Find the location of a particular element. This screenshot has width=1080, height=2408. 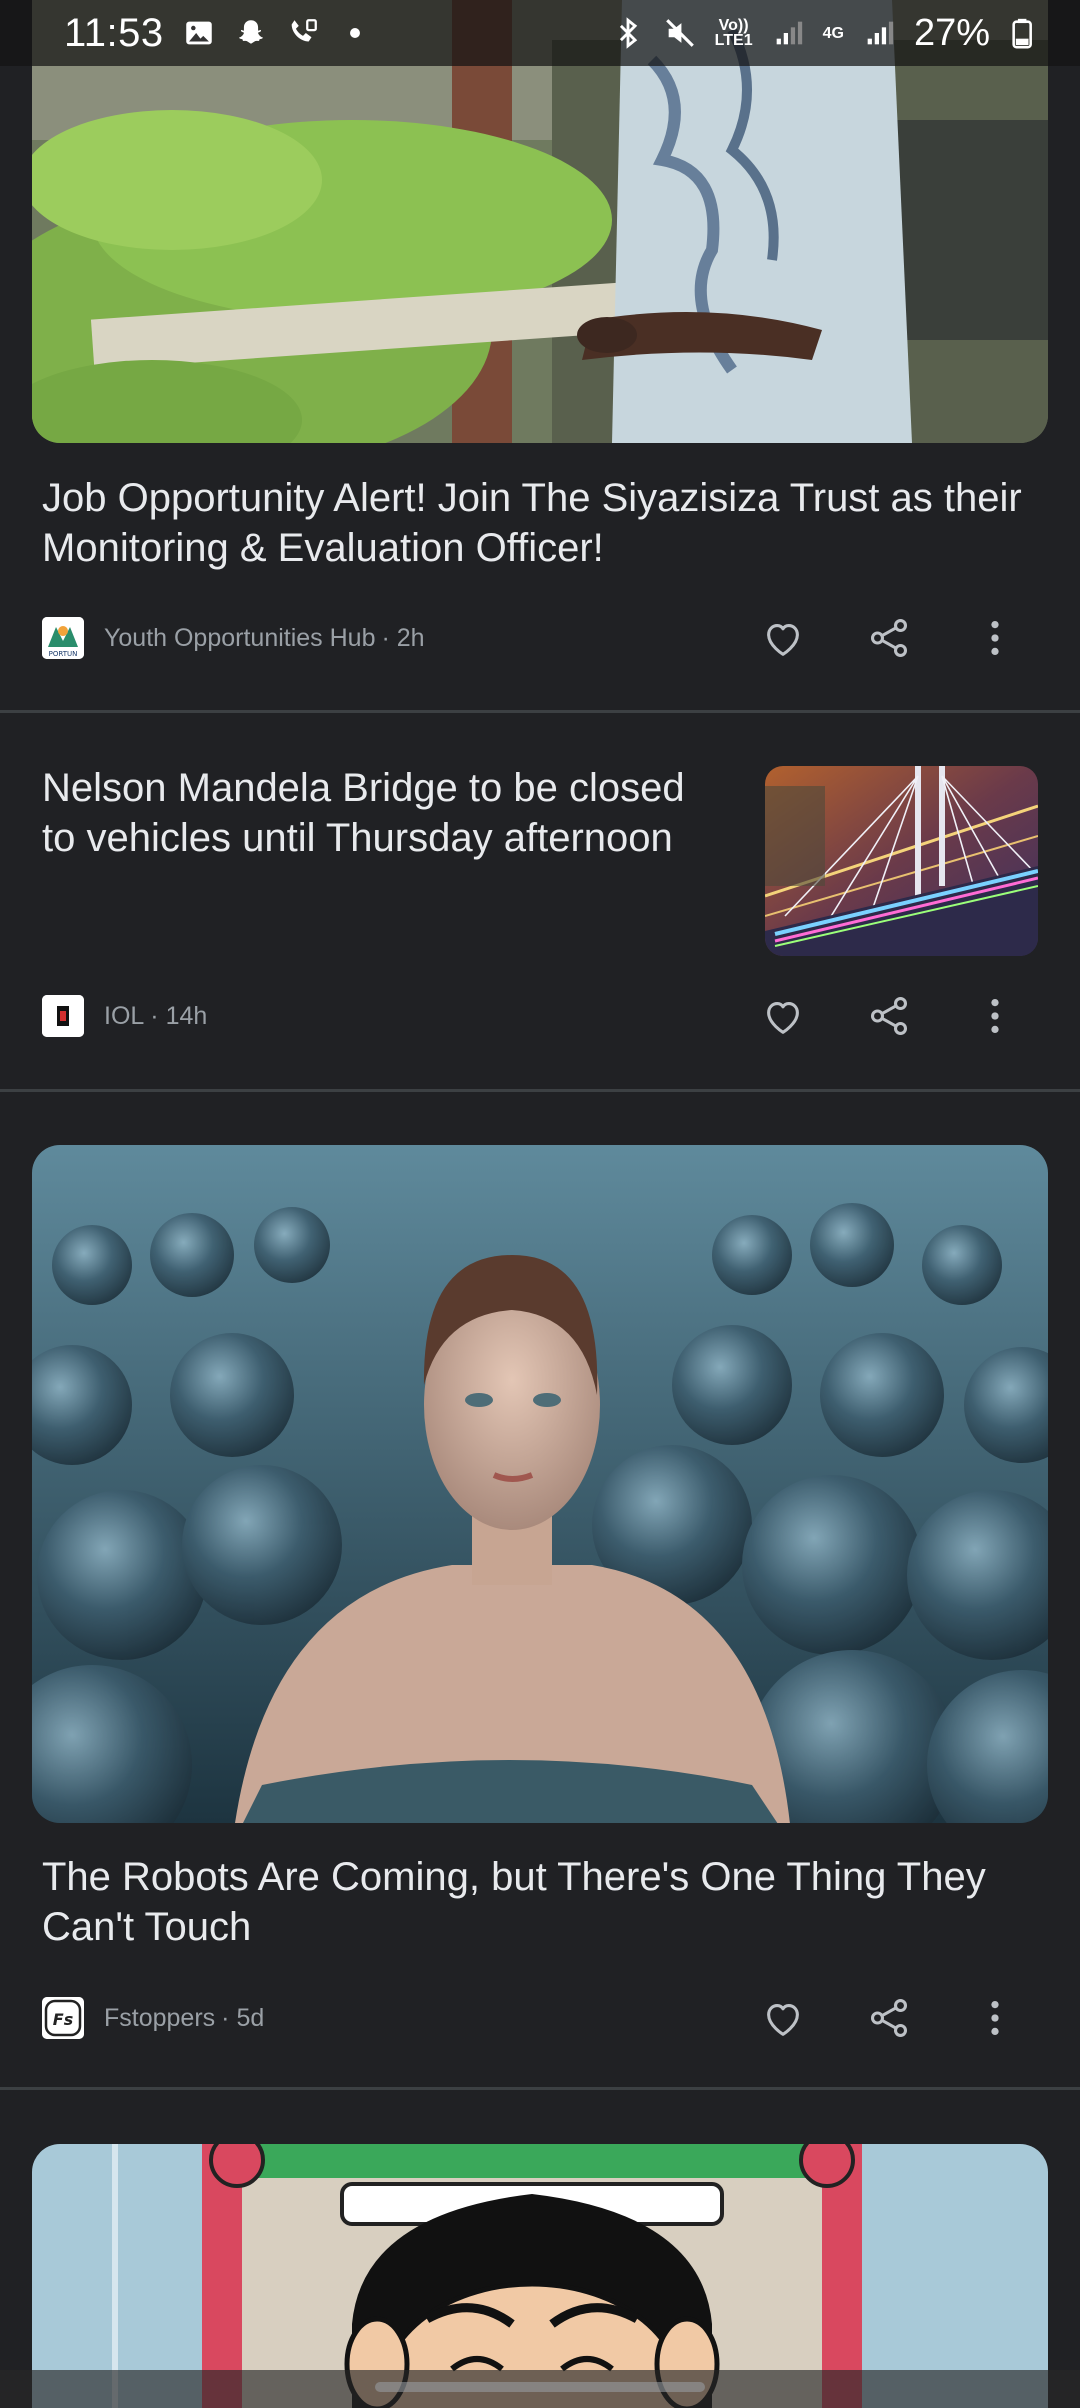

article-meta: PORTUN Youth Opportunities Hub · 2h is located at coordinates (233, 638).